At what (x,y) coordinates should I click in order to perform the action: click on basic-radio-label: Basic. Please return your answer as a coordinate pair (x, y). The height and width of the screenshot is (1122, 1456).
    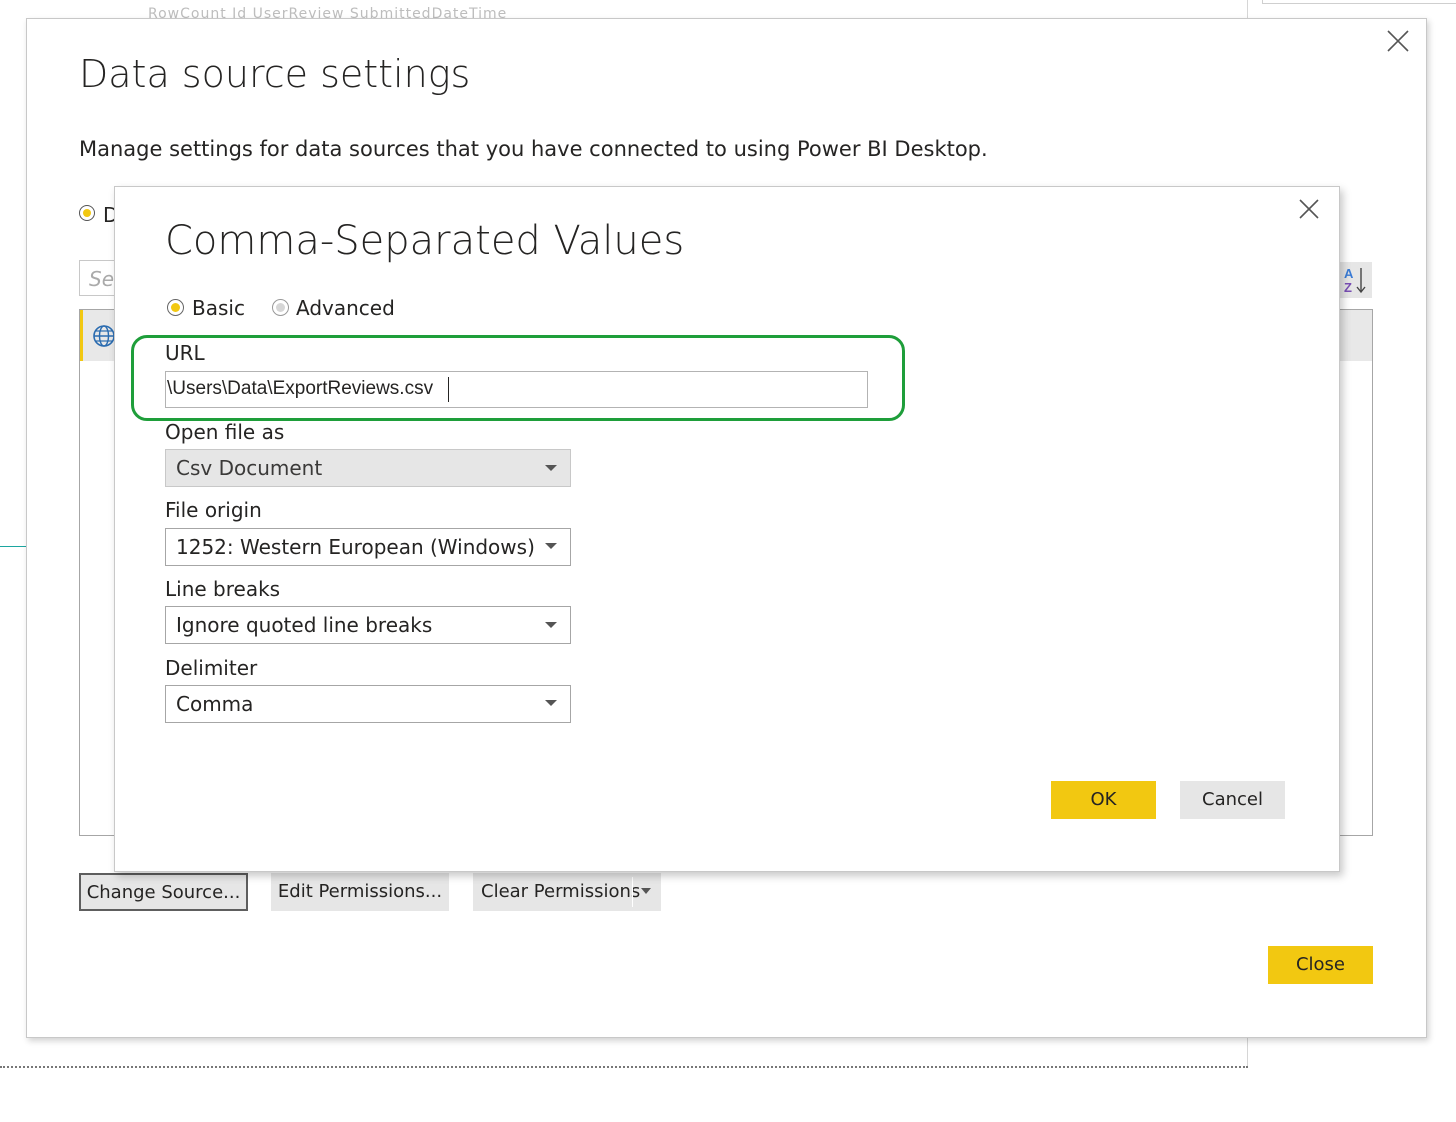
    Looking at the image, I should click on (218, 308).